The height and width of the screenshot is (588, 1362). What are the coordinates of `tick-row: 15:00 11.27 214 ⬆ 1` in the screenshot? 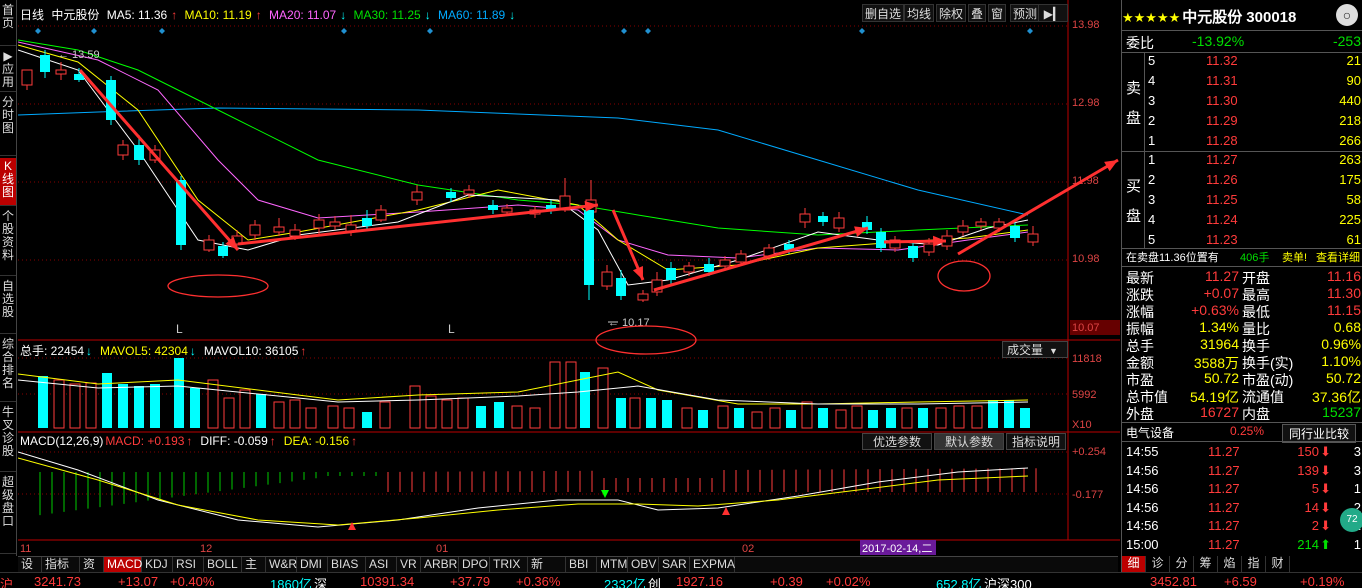 It's located at (1242, 546).